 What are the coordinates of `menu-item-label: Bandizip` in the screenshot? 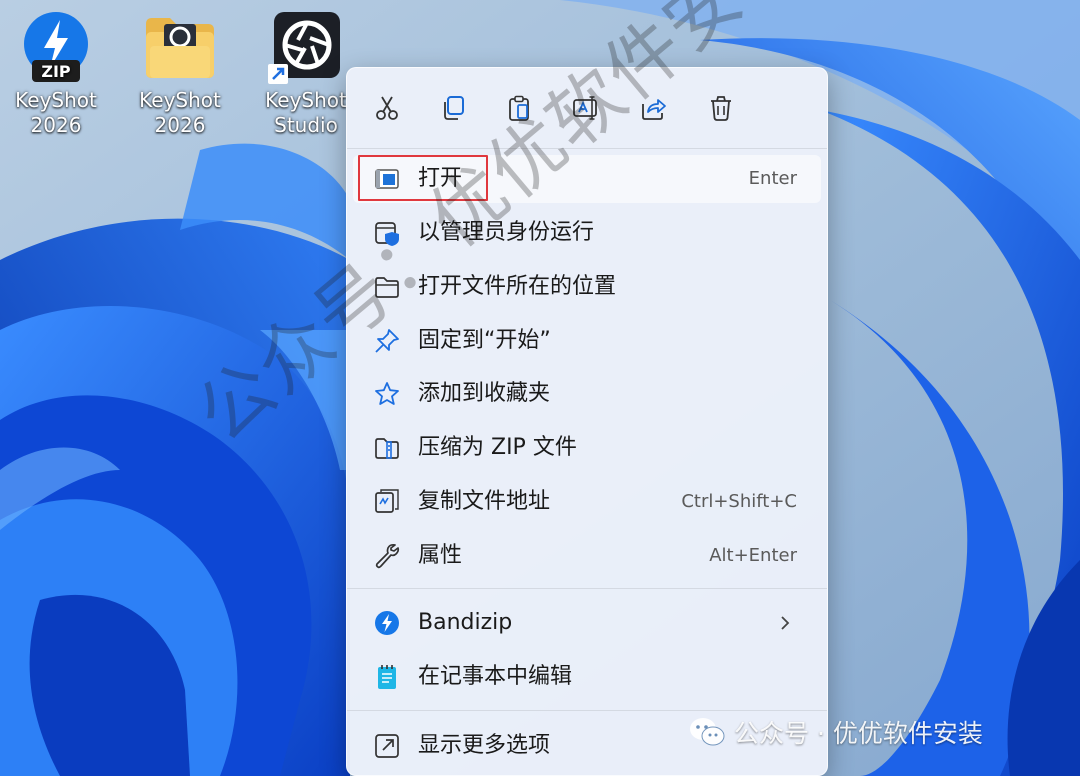 It's located at (465, 622).